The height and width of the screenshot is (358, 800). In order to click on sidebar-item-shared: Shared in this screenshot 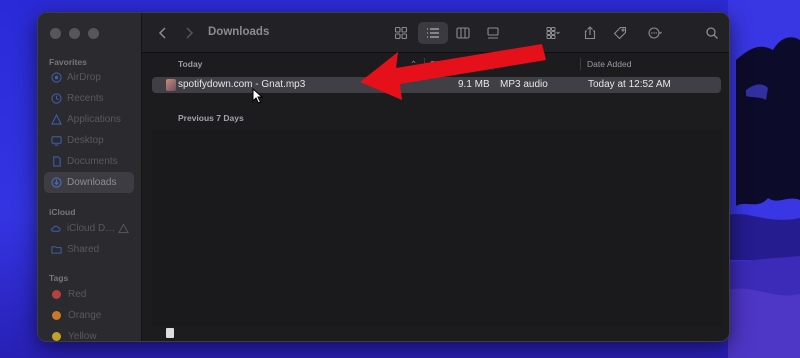, I will do `click(89, 249)`.